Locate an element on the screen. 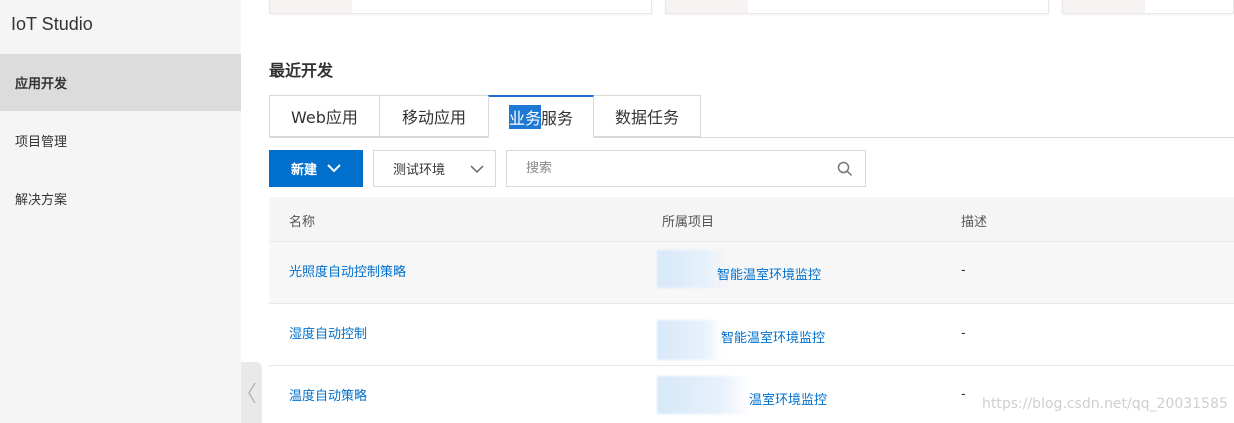  search-box is located at coordinates (686, 168).